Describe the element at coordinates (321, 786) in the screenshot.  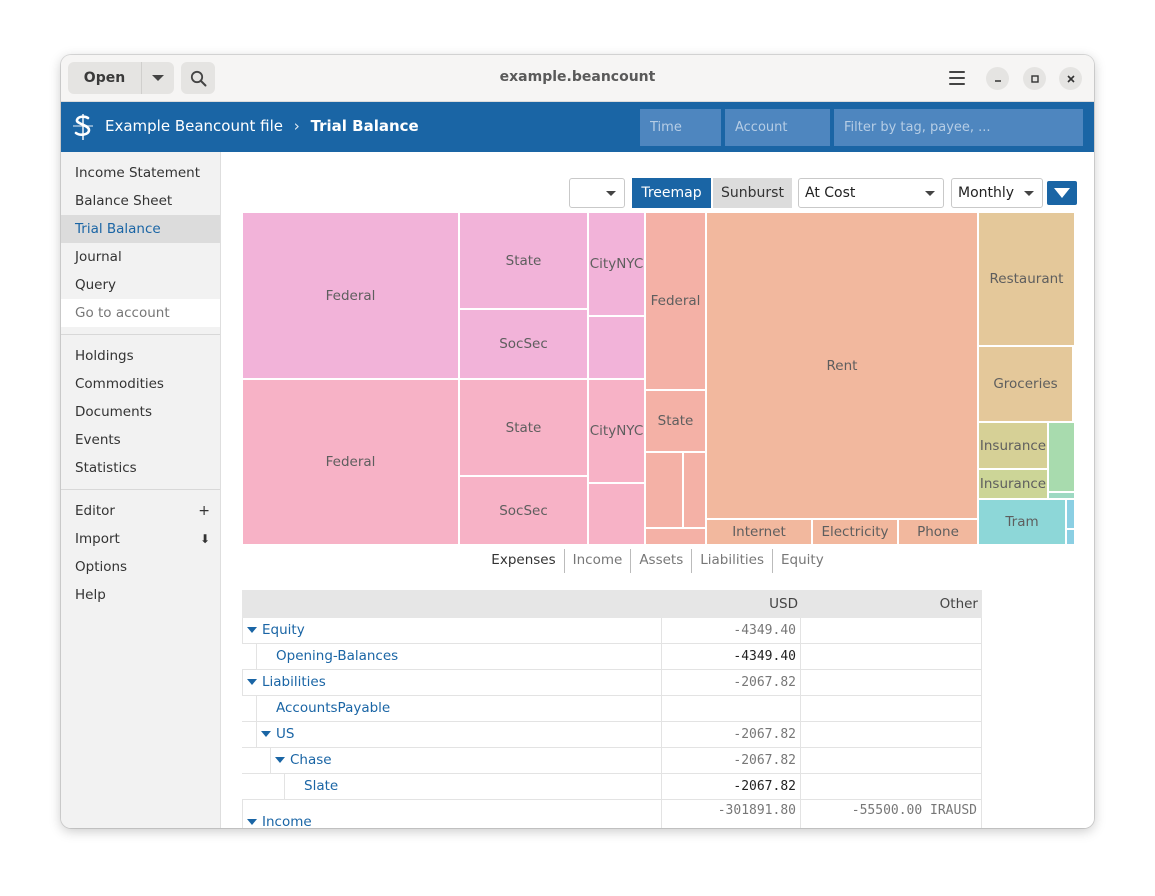
I see `account-label: Slate` at that location.